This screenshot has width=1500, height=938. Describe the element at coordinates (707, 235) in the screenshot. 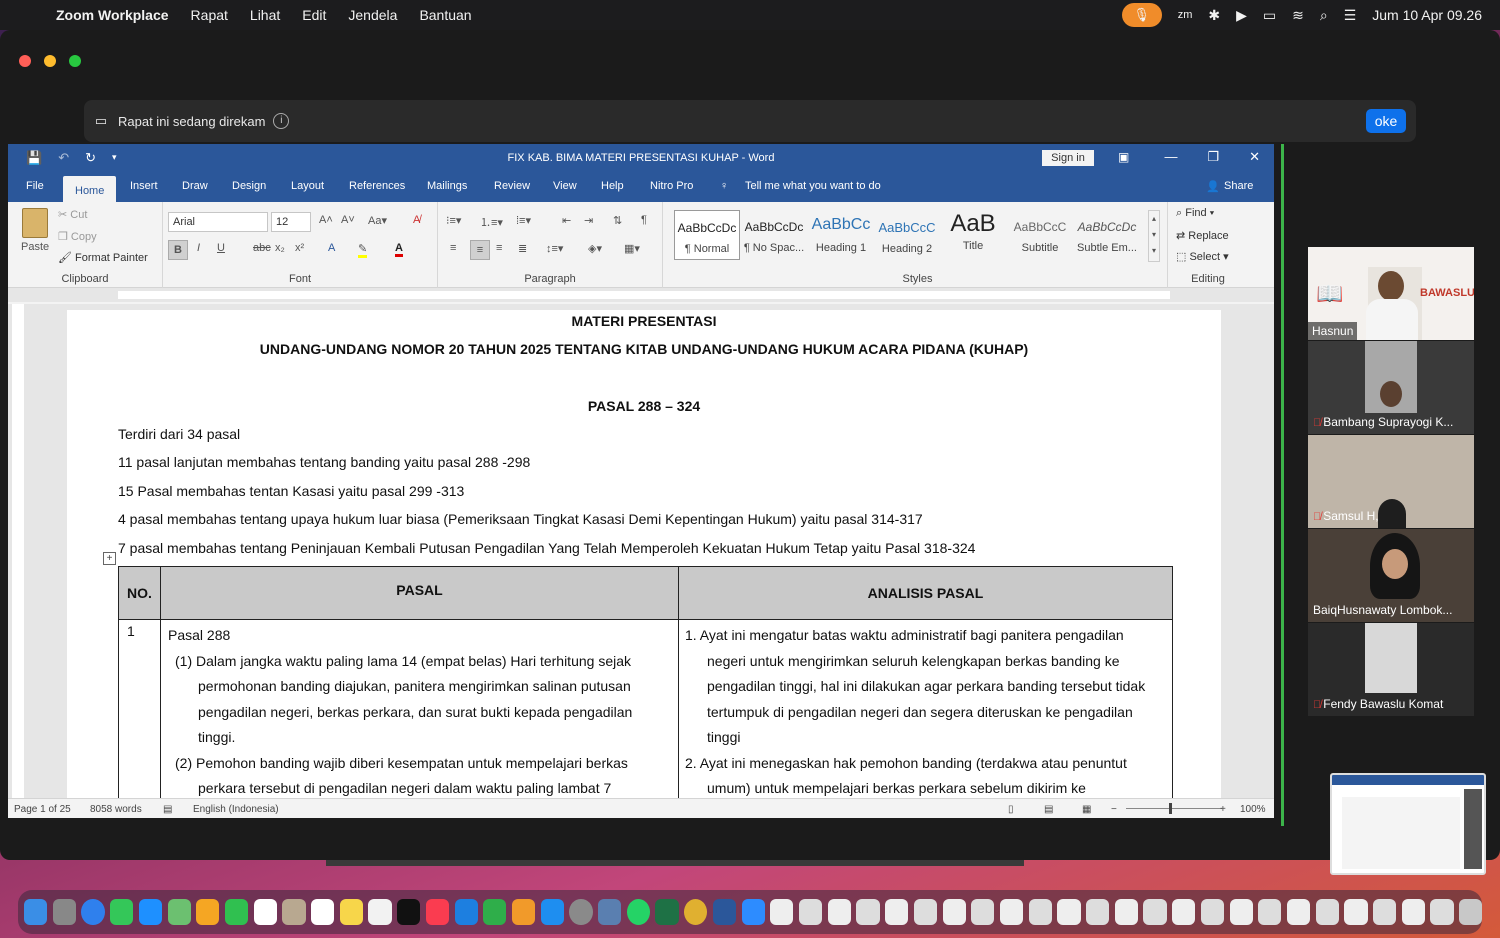

I see `style-normal: AaBbCcDc ¶ Normal` at that location.